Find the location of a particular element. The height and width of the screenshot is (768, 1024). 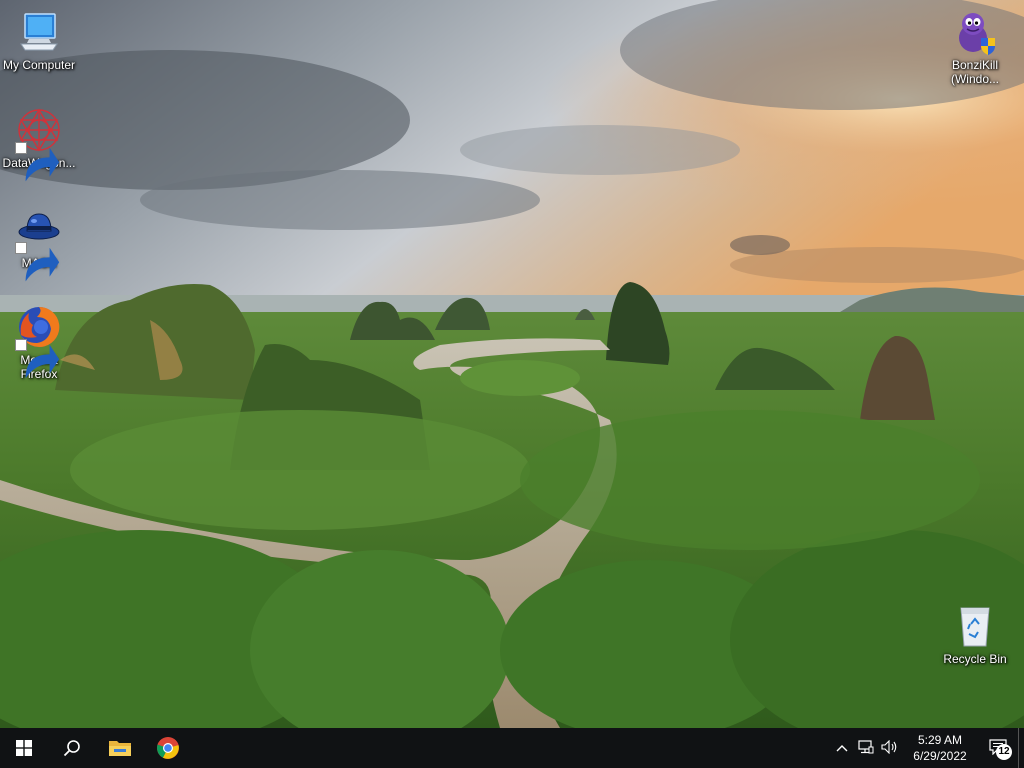

chevron-up-icon is located at coordinates (842, 748).